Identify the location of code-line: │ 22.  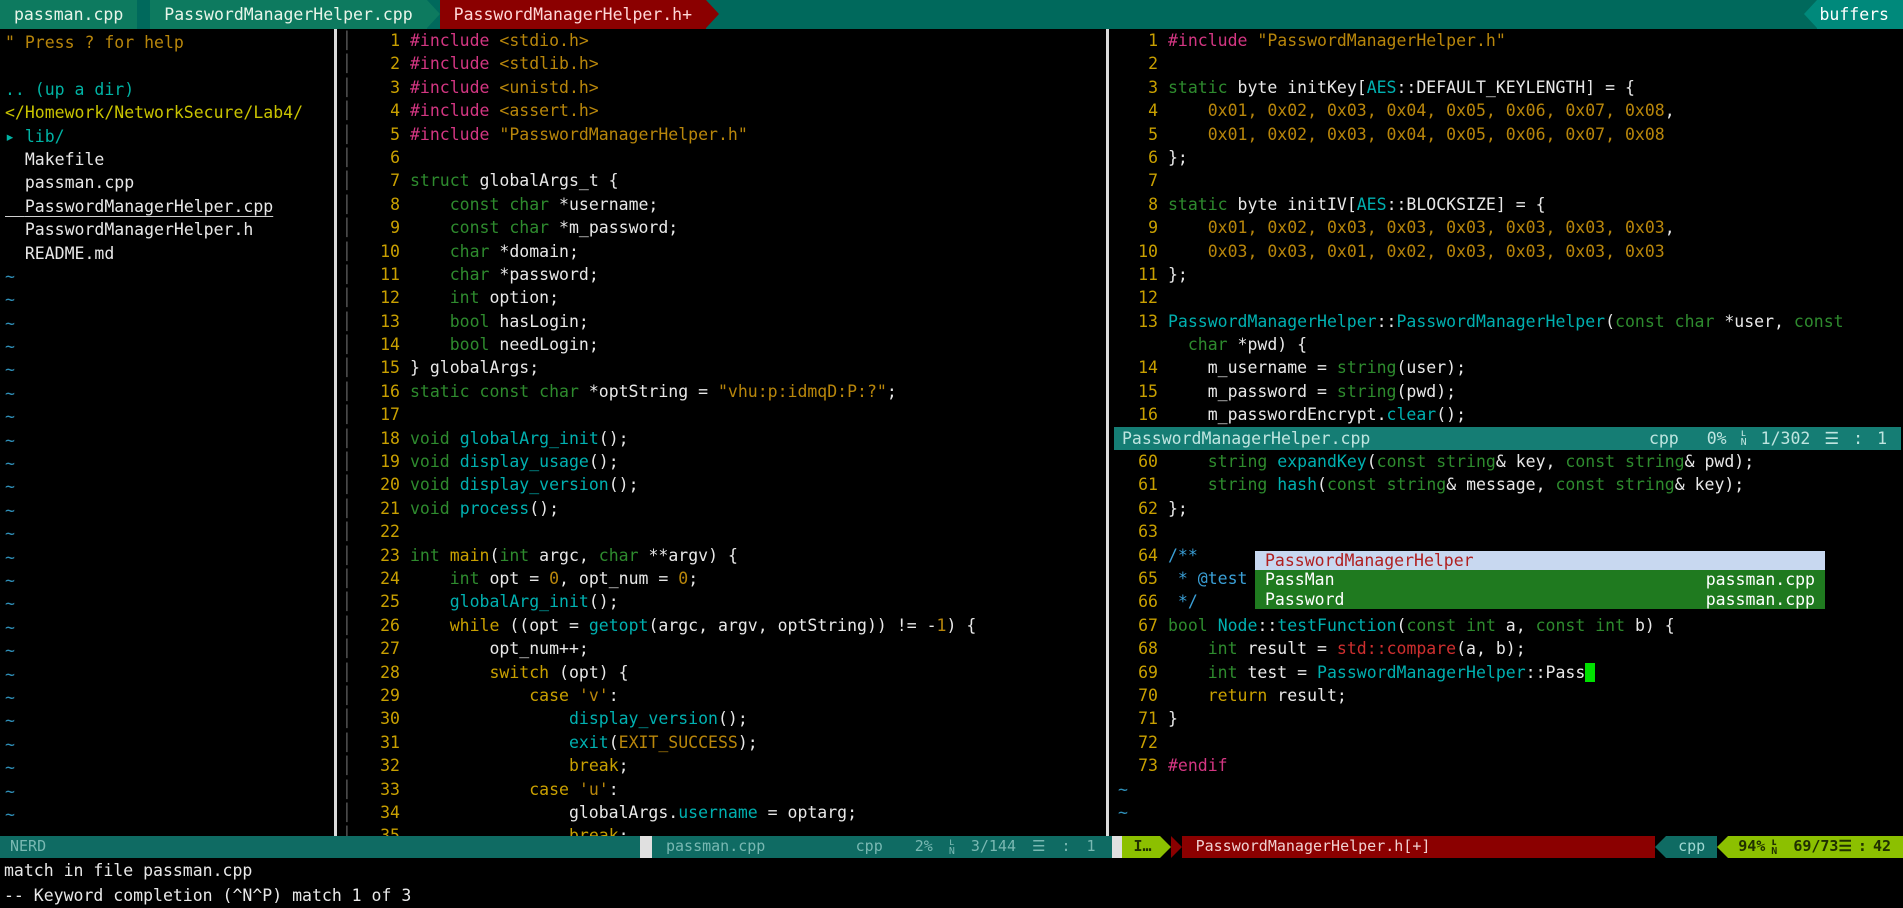
(722, 531).